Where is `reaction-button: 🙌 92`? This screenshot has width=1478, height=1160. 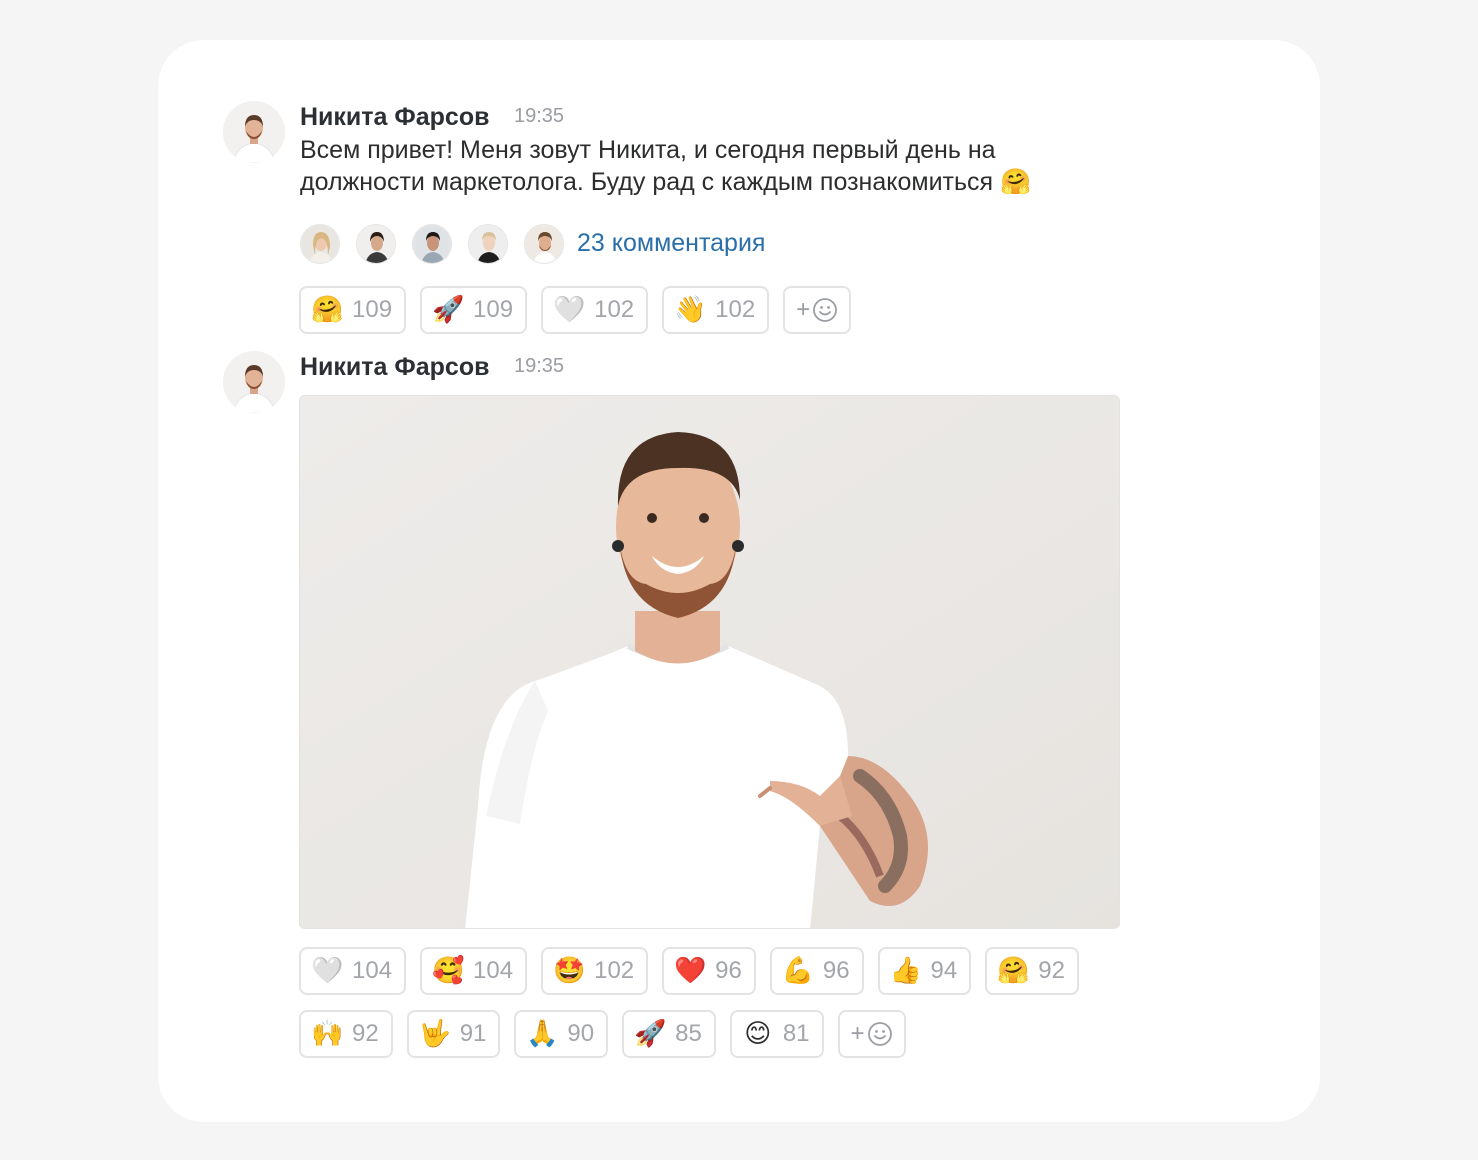
reaction-button: 🙌 92 is located at coordinates (346, 1034).